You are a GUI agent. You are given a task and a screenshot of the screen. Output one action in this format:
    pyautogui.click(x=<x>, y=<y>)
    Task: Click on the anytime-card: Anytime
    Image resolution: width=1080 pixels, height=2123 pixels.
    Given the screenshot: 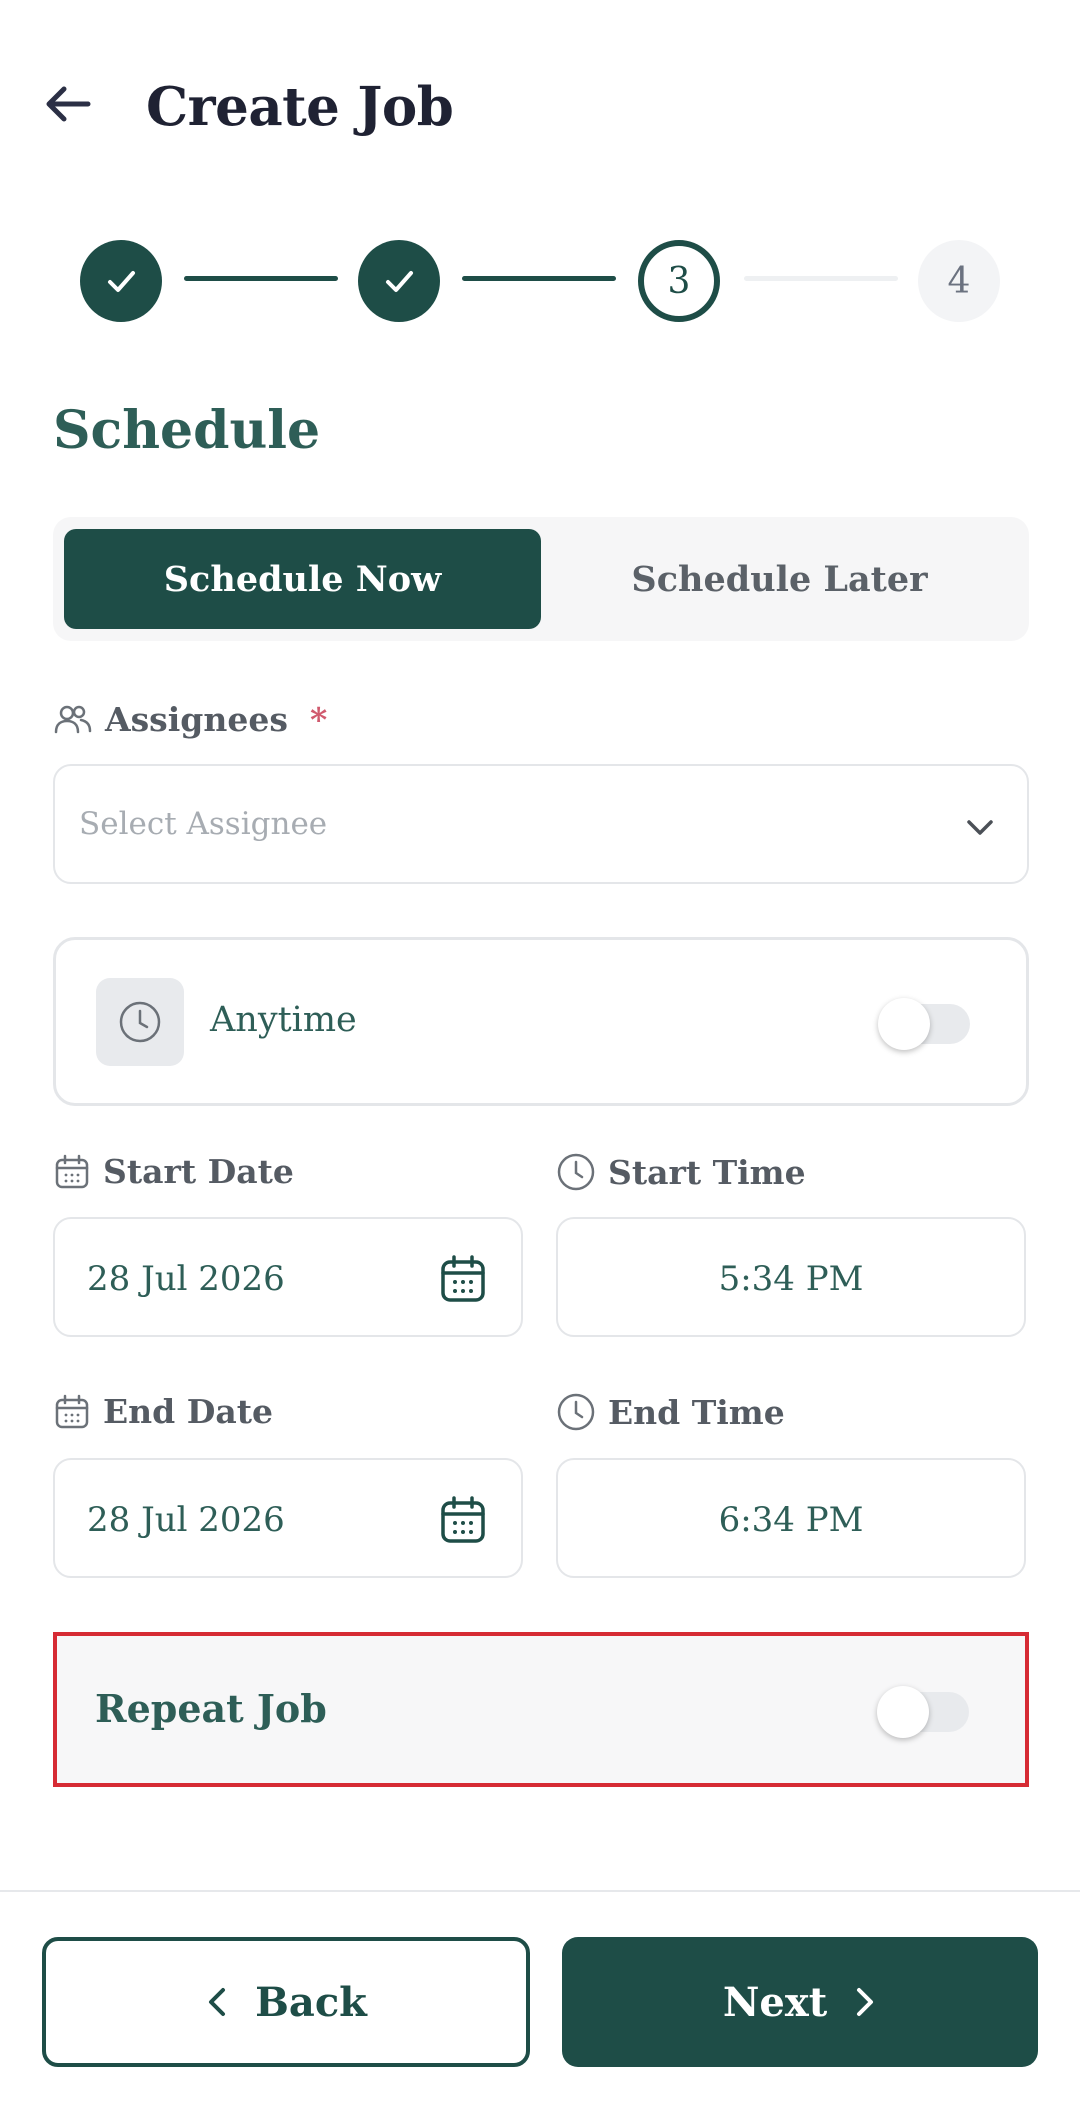 What is the action you would take?
    pyautogui.click(x=541, y=1021)
    